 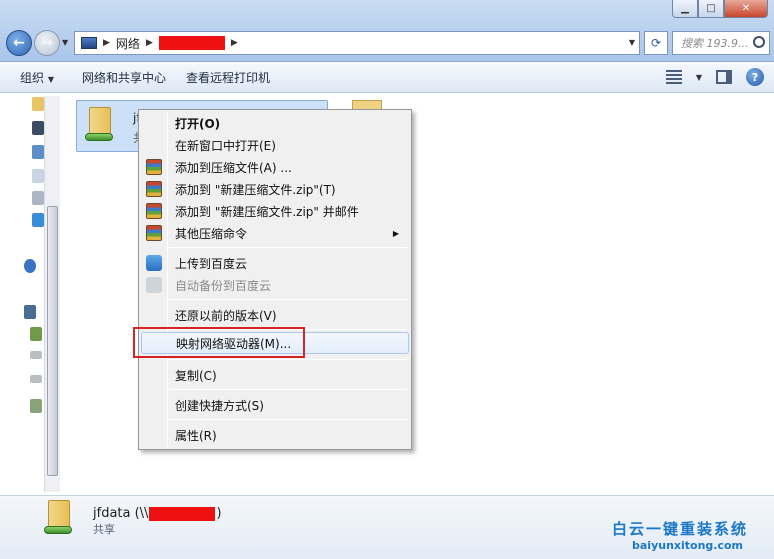 What do you see at coordinates (673, 77) in the screenshot?
I see `change-view-icon` at bounding box center [673, 77].